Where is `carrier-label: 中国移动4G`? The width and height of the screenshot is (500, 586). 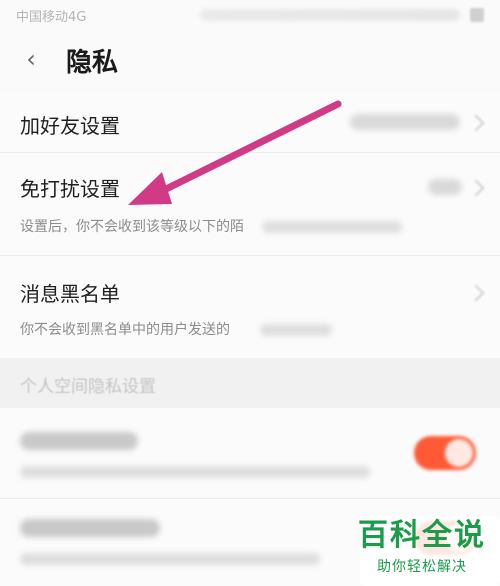 carrier-label: 中国移动4G is located at coordinates (51, 17).